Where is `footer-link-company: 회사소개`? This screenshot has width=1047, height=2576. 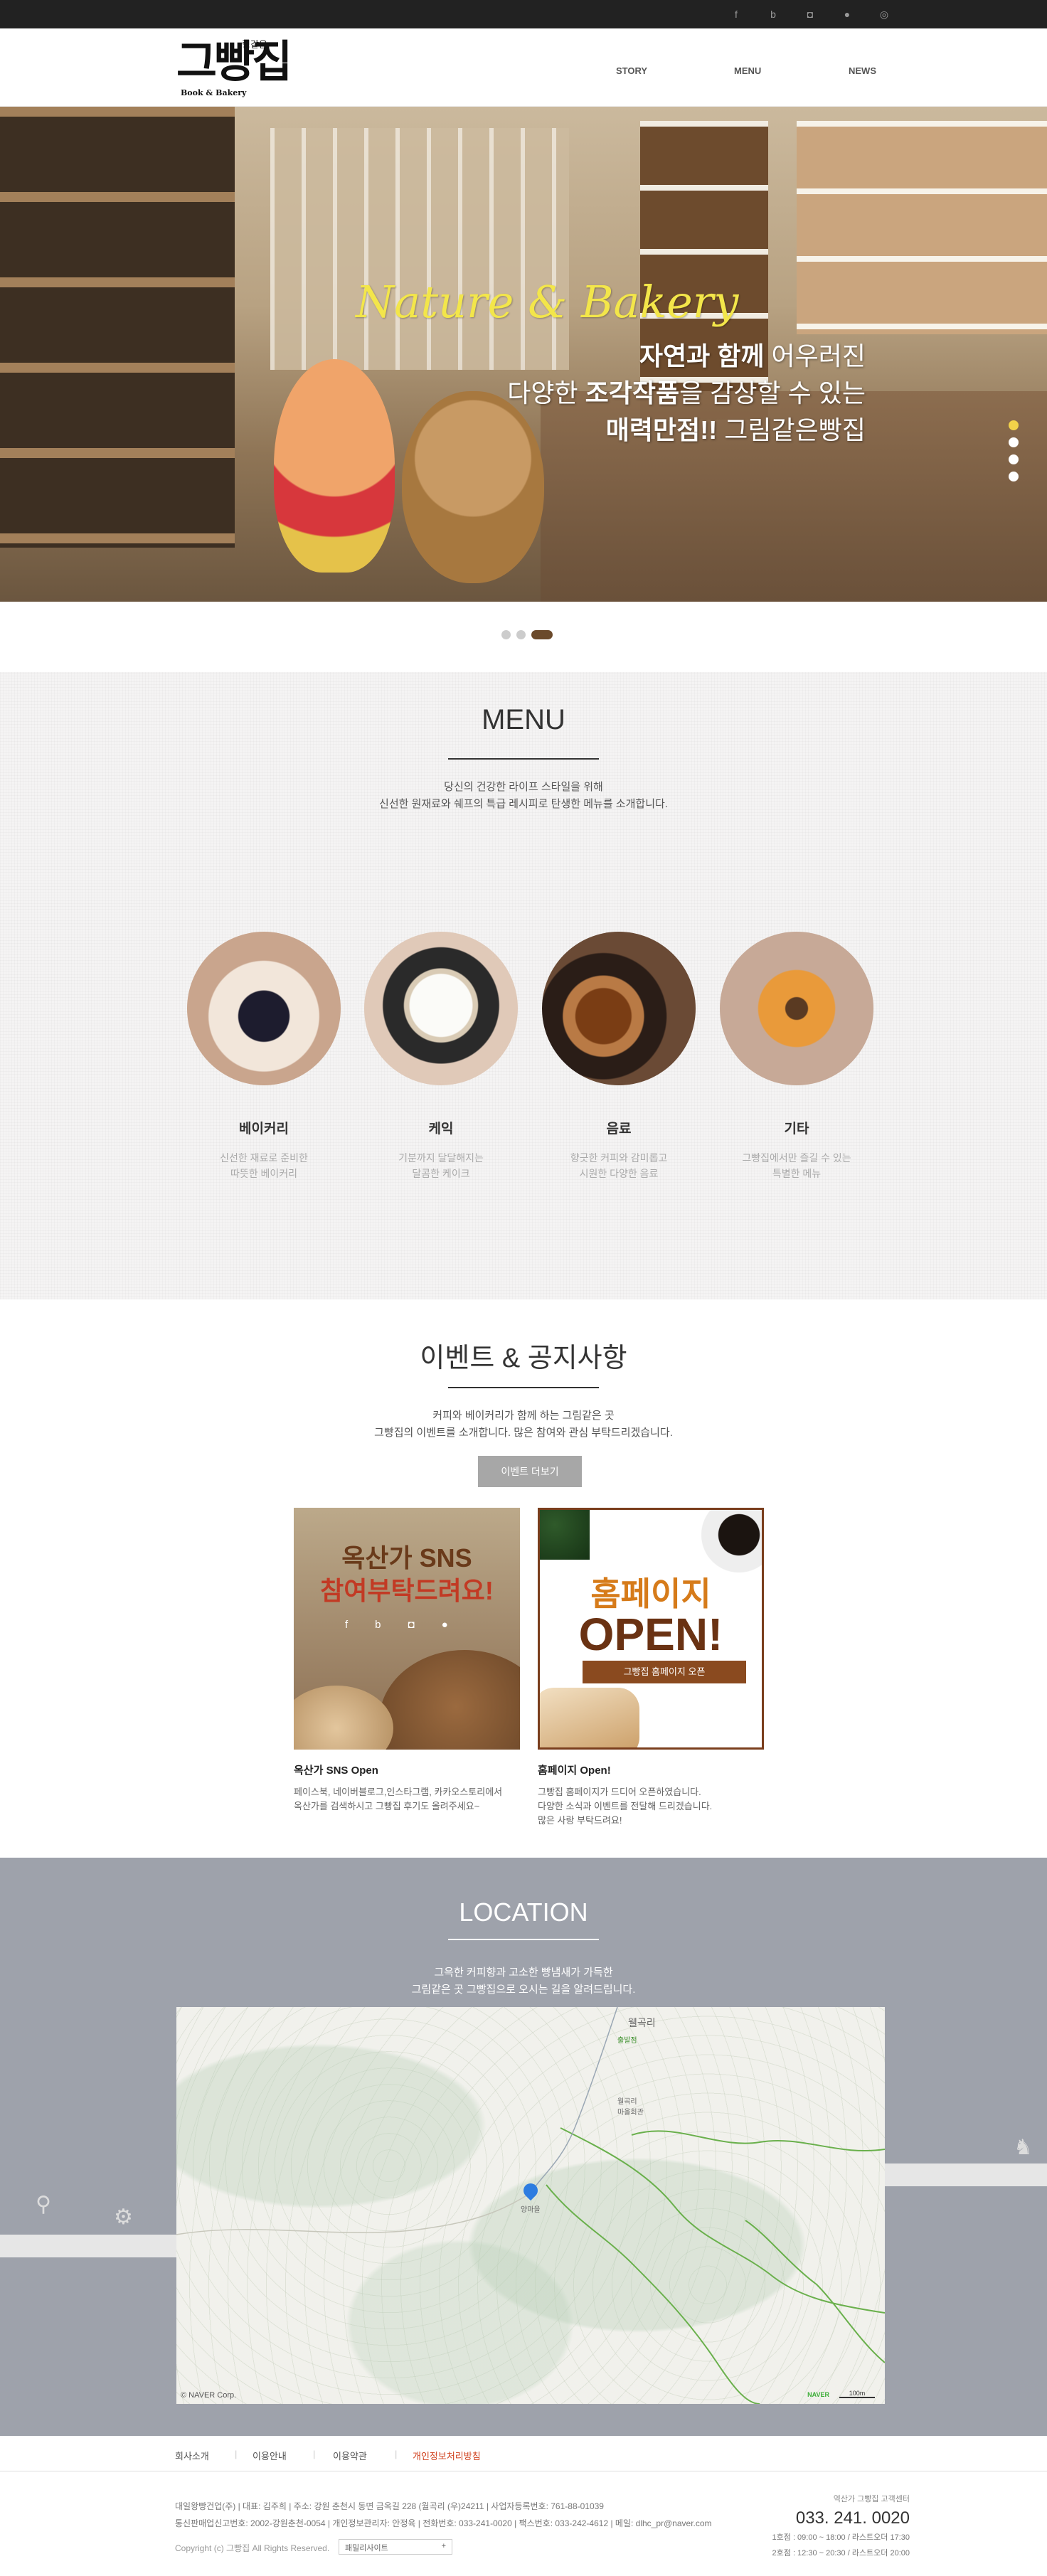 footer-link-company: 회사소개 is located at coordinates (192, 2455).